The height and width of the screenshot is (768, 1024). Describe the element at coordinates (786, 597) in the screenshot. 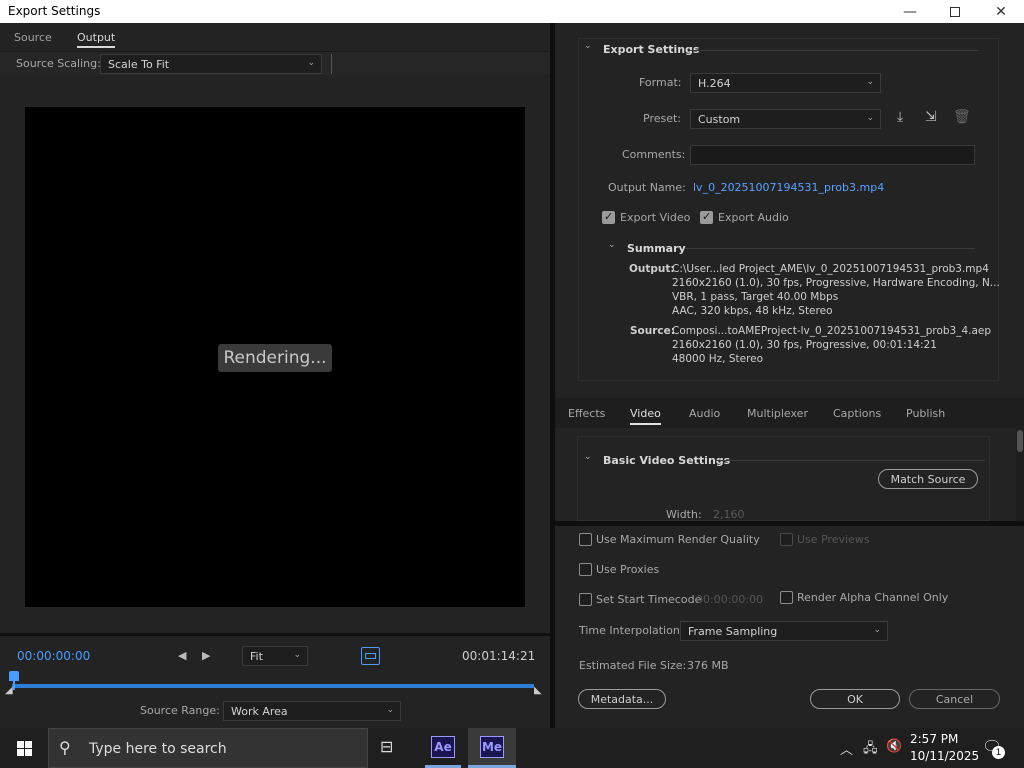

I see `render-alpha-checkbox` at that location.